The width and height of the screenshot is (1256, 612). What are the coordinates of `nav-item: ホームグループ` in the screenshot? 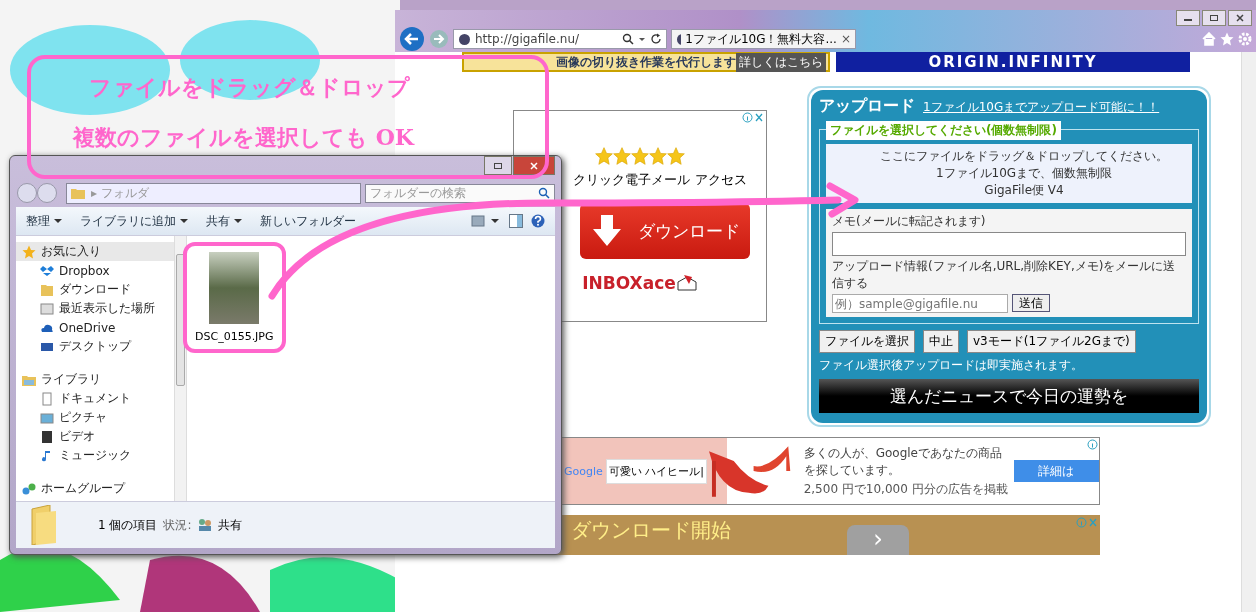 It's located at (95, 488).